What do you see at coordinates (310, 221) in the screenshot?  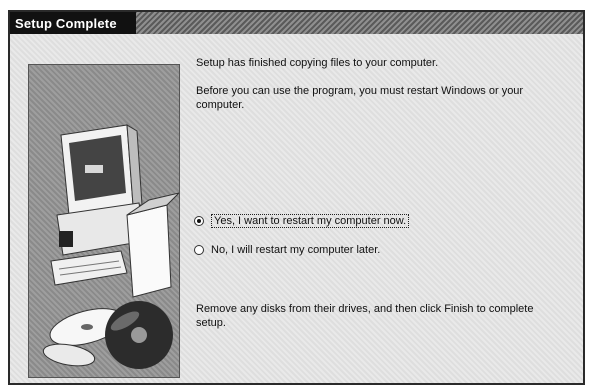 I see `restart-now-label: Yes, I want to restart my computer now.` at bounding box center [310, 221].